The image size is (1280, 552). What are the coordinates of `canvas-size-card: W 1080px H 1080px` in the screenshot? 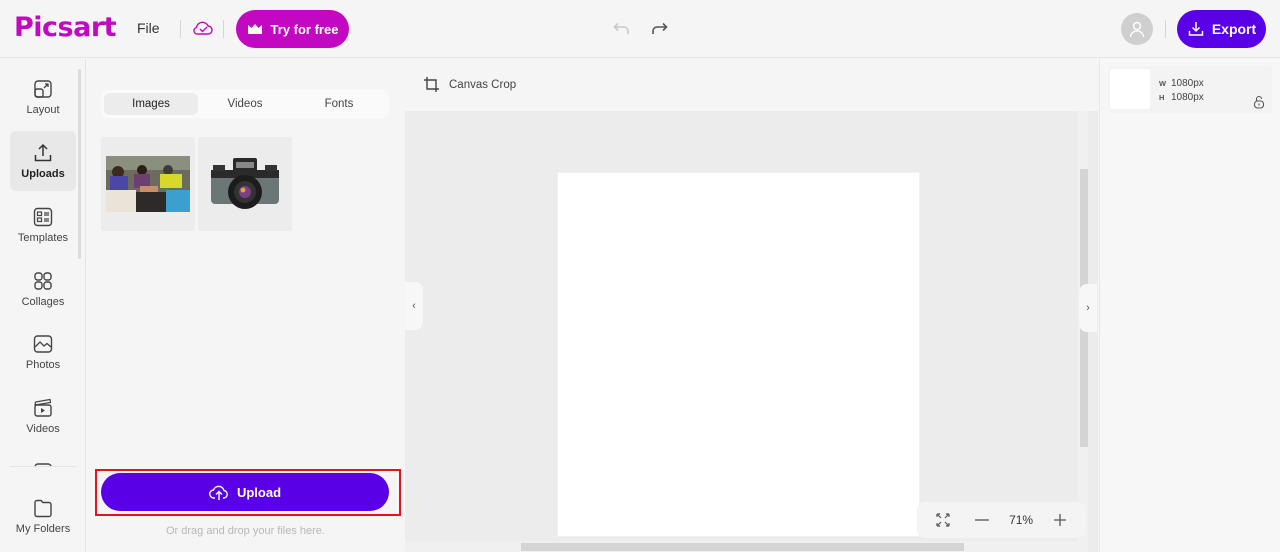 It's located at (1190, 89).